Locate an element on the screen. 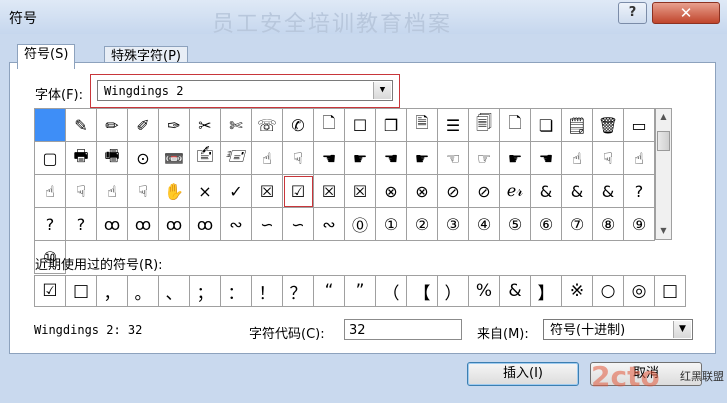  symbol-cell: ⓪ is located at coordinates (360, 224).